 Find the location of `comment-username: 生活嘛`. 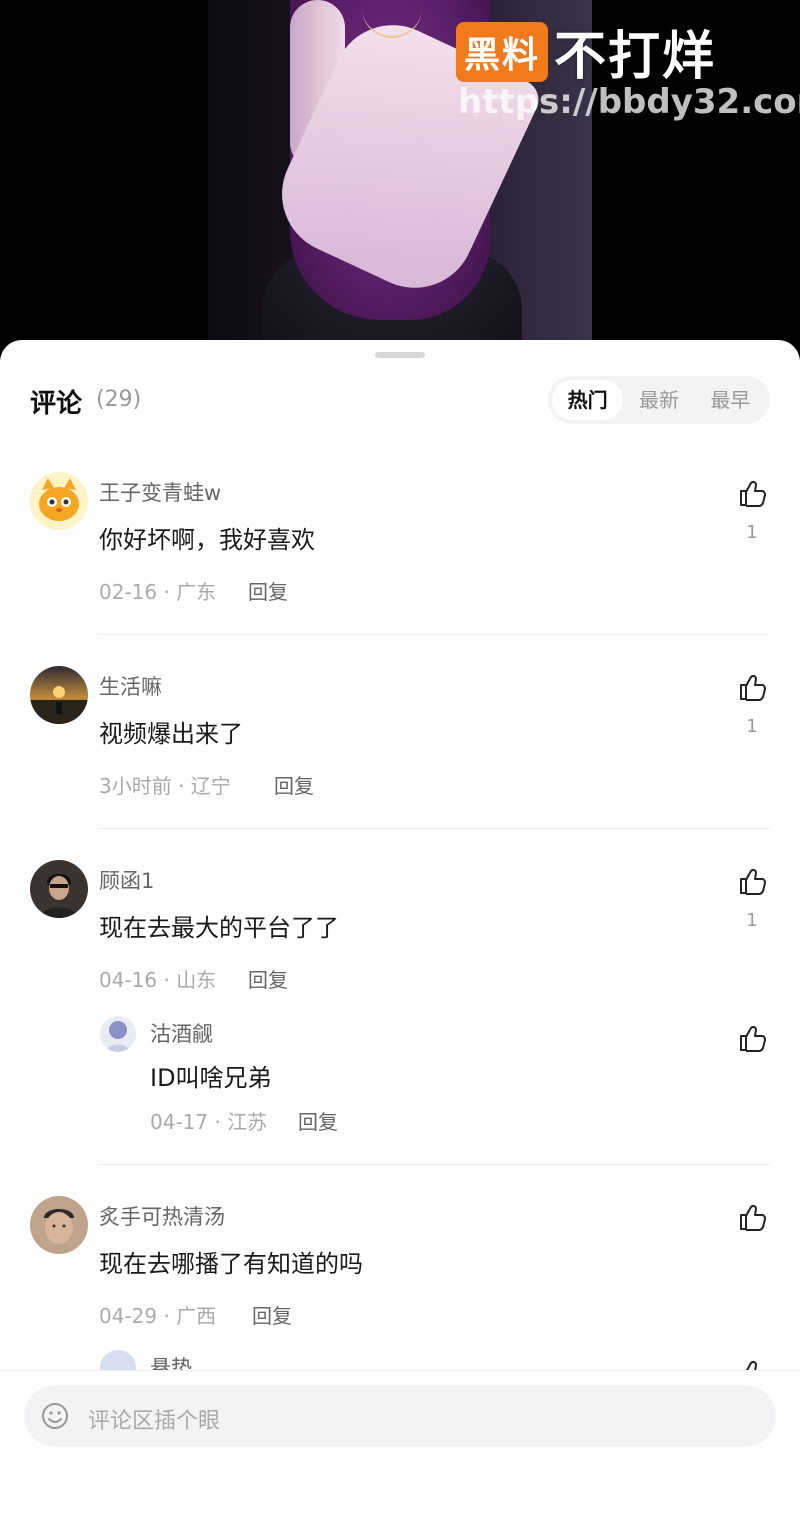

comment-username: 生活嘛 is located at coordinates (130, 686).